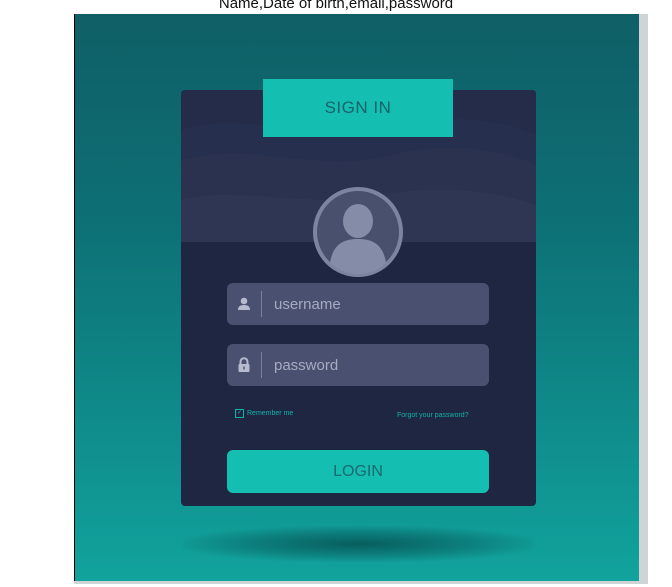 This screenshot has height=587, width=672. I want to click on sign-in-title: SIGN IN, so click(358, 108).